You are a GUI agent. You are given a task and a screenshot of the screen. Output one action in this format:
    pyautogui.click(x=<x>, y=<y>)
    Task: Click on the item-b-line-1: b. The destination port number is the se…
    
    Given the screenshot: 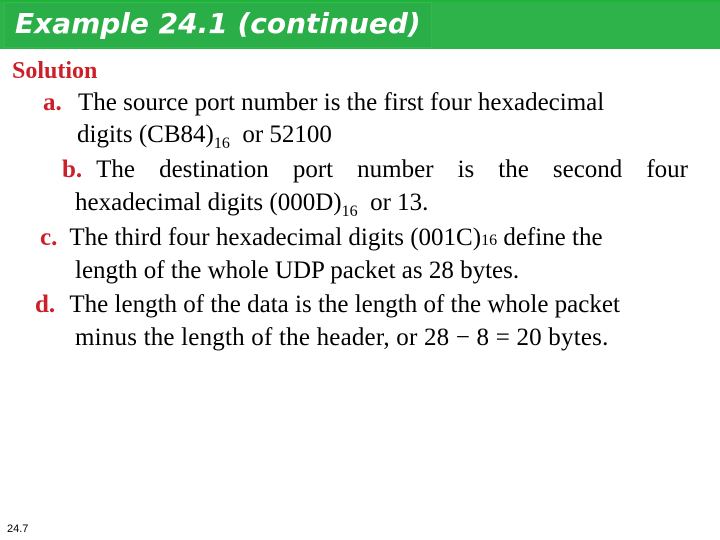 What is the action you would take?
    pyautogui.click(x=375, y=170)
    